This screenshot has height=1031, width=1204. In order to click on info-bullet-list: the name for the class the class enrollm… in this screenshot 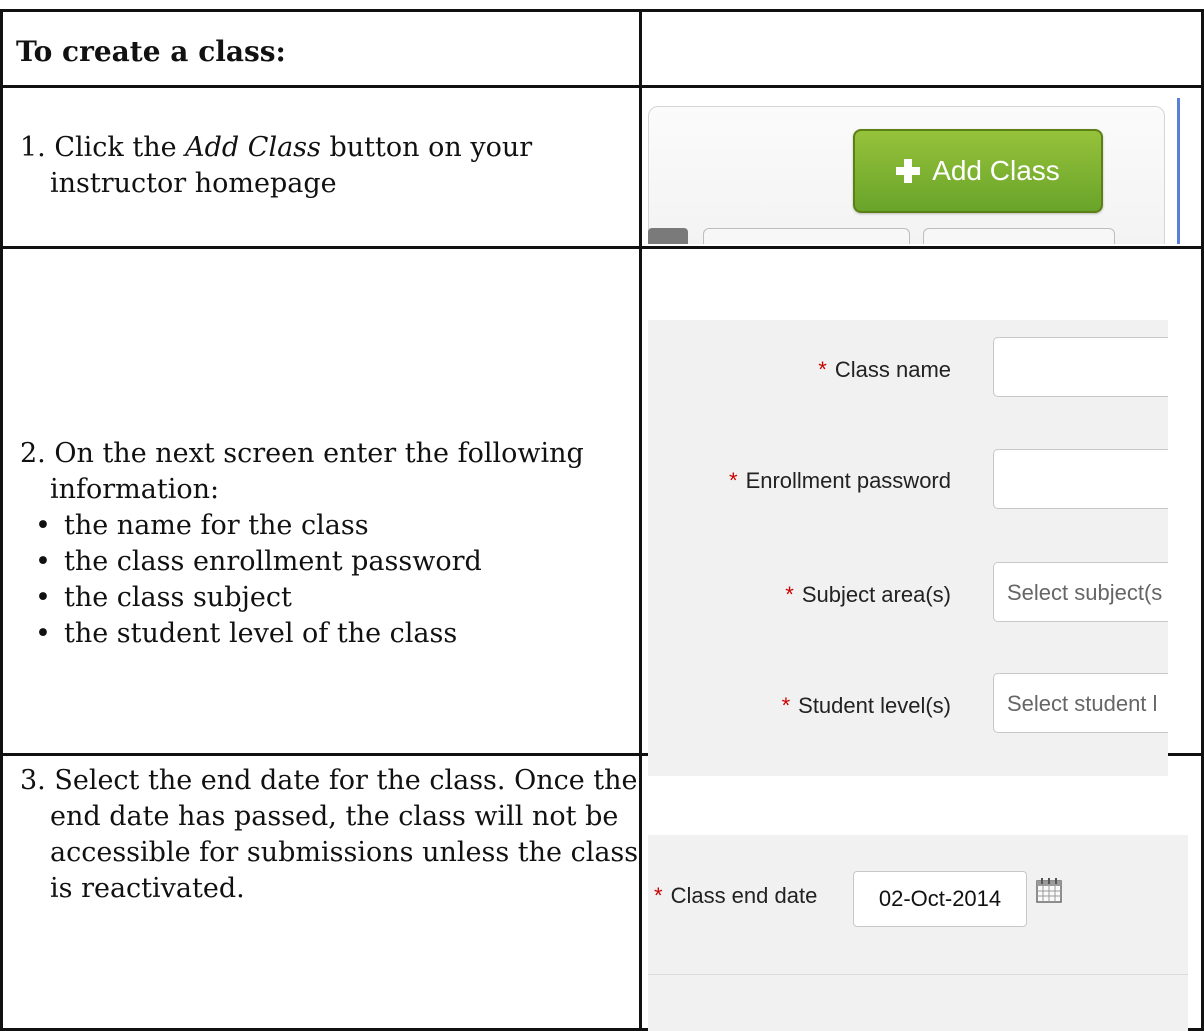, I will do `click(253, 580)`.